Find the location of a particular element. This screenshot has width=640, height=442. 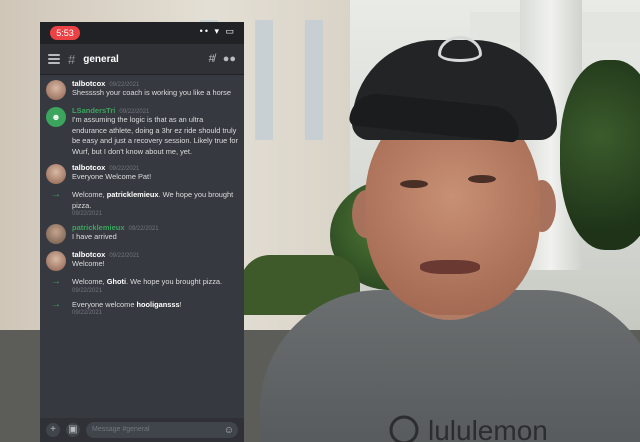

status-icons: •• ▾ ▭ is located at coordinates (217, 31).